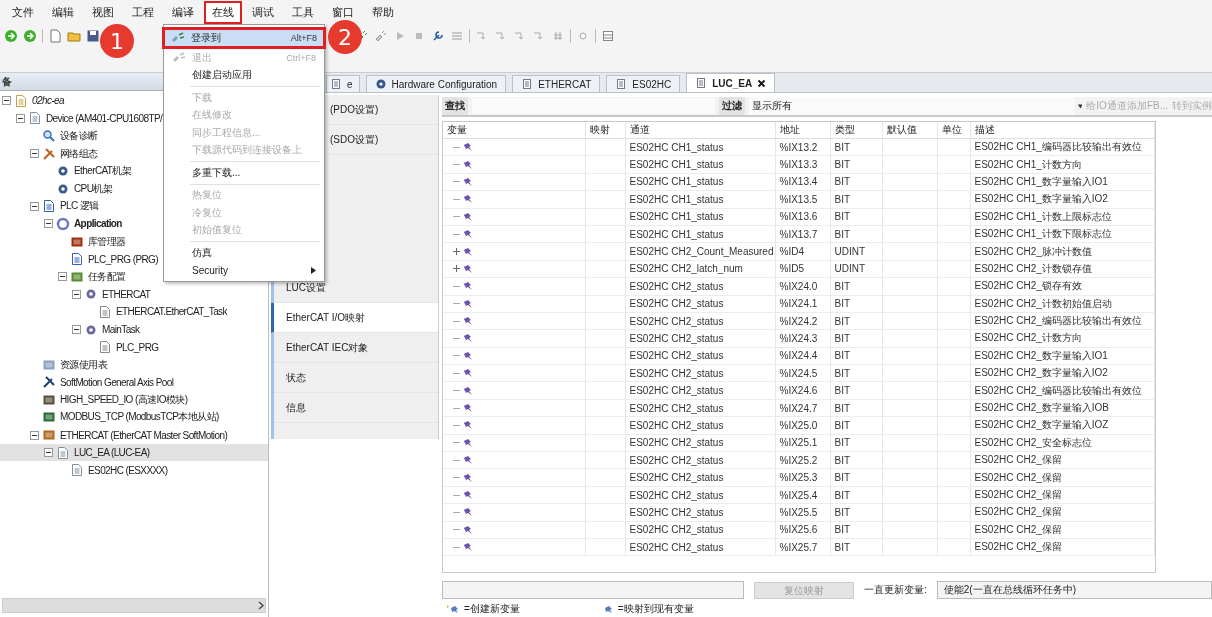  What do you see at coordinates (383, 140) in the screenshot?
I see `nav-item: (SDO设置)` at bounding box center [383, 140].